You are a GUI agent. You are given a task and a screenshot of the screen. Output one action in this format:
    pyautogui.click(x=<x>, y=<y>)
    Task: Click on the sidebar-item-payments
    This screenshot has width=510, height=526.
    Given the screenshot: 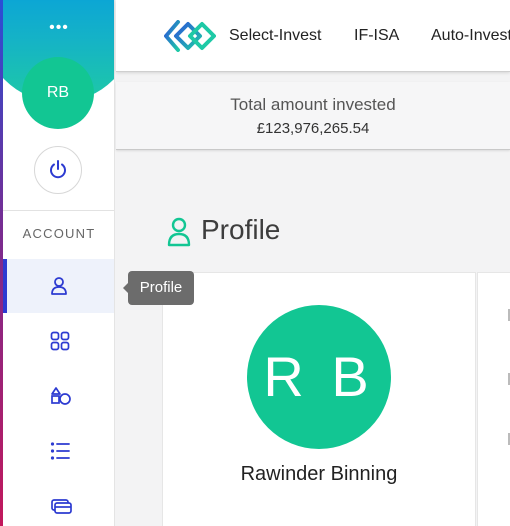 What is the action you would take?
    pyautogui.click(x=58, y=502)
    